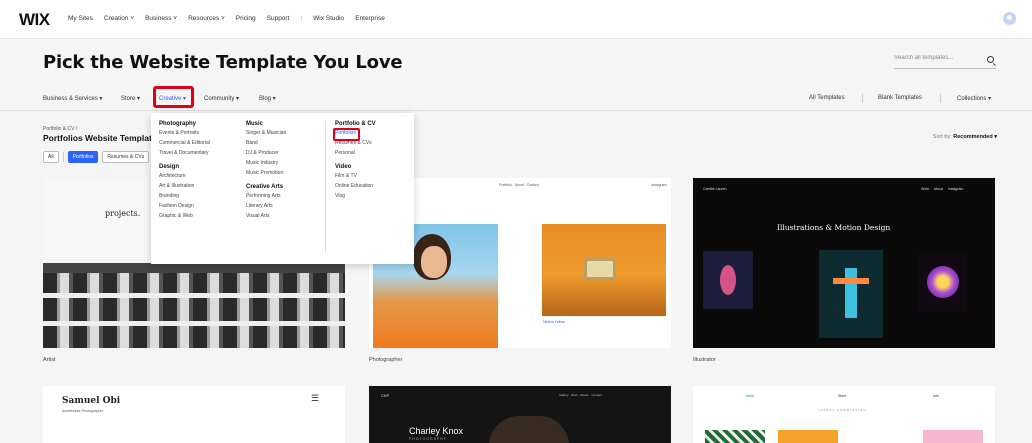 This screenshot has width=1032, height=443. What do you see at coordinates (428, 439) in the screenshot?
I see `charley-subtitle: PHOTOGRAPHY` at bounding box center [428, 439].